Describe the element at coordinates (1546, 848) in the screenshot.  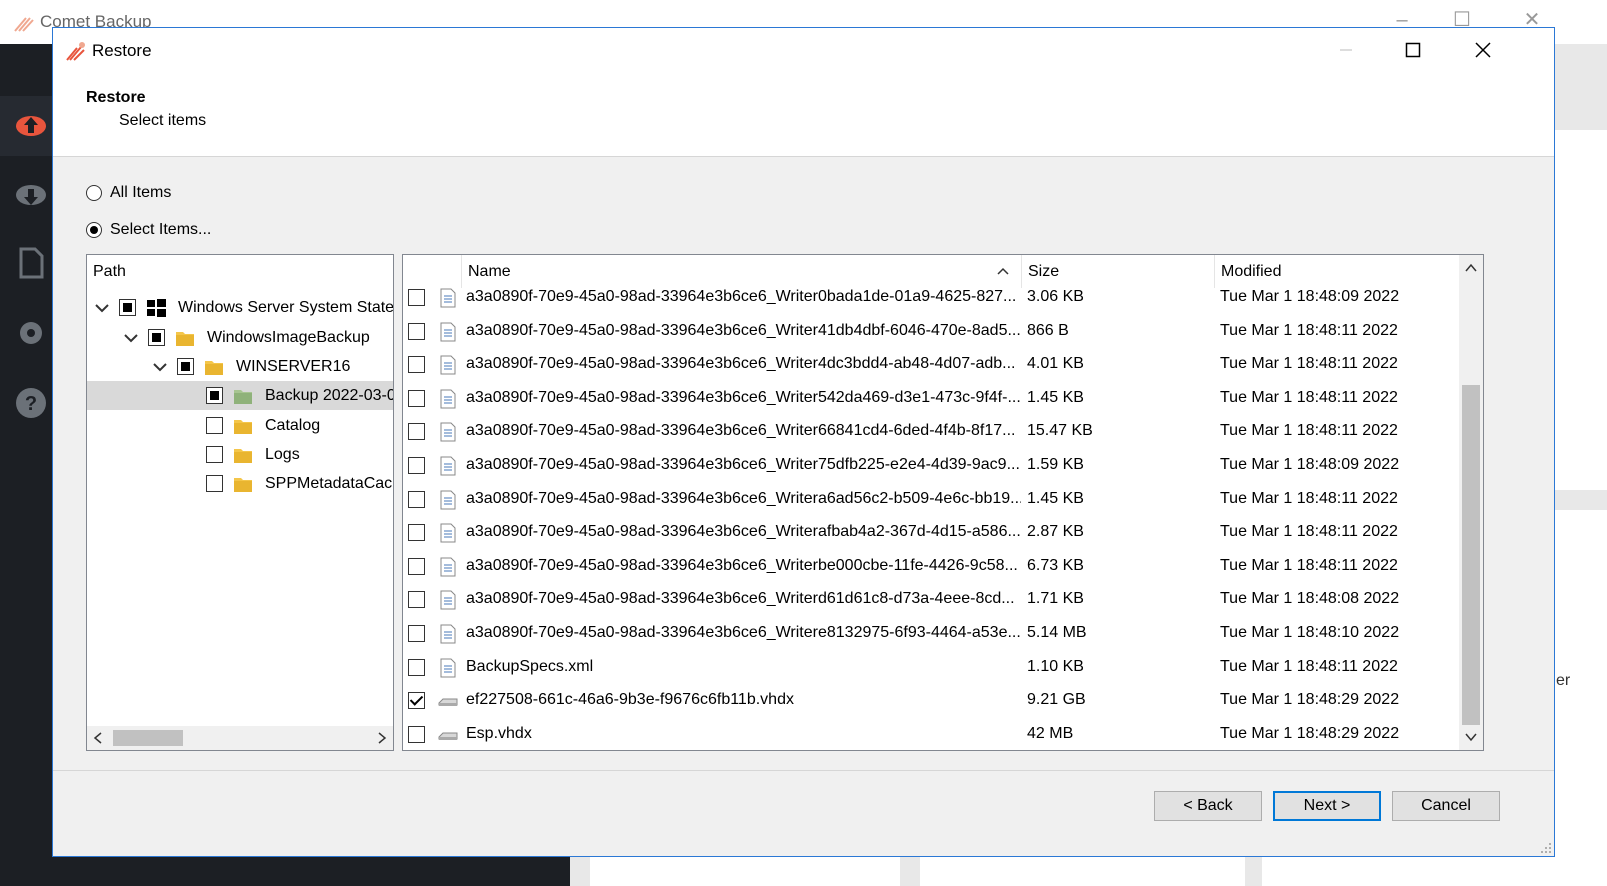
I see `resize-grip-icon` at that location.